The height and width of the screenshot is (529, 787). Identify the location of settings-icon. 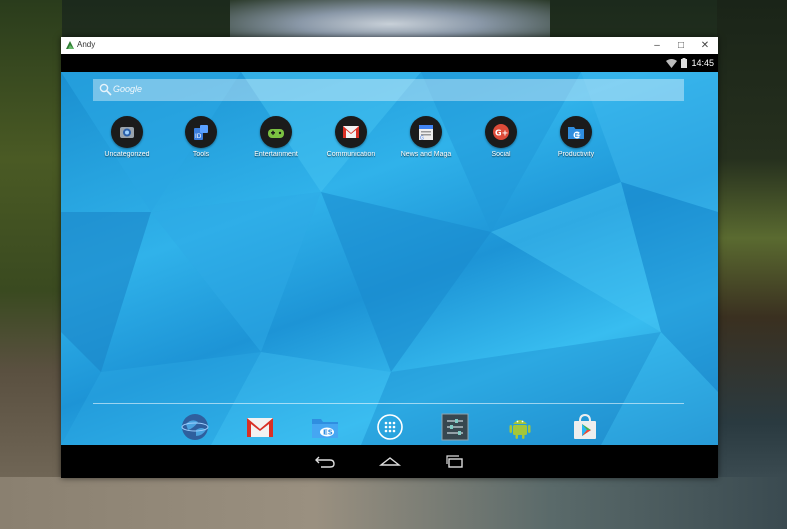
(455, 427).